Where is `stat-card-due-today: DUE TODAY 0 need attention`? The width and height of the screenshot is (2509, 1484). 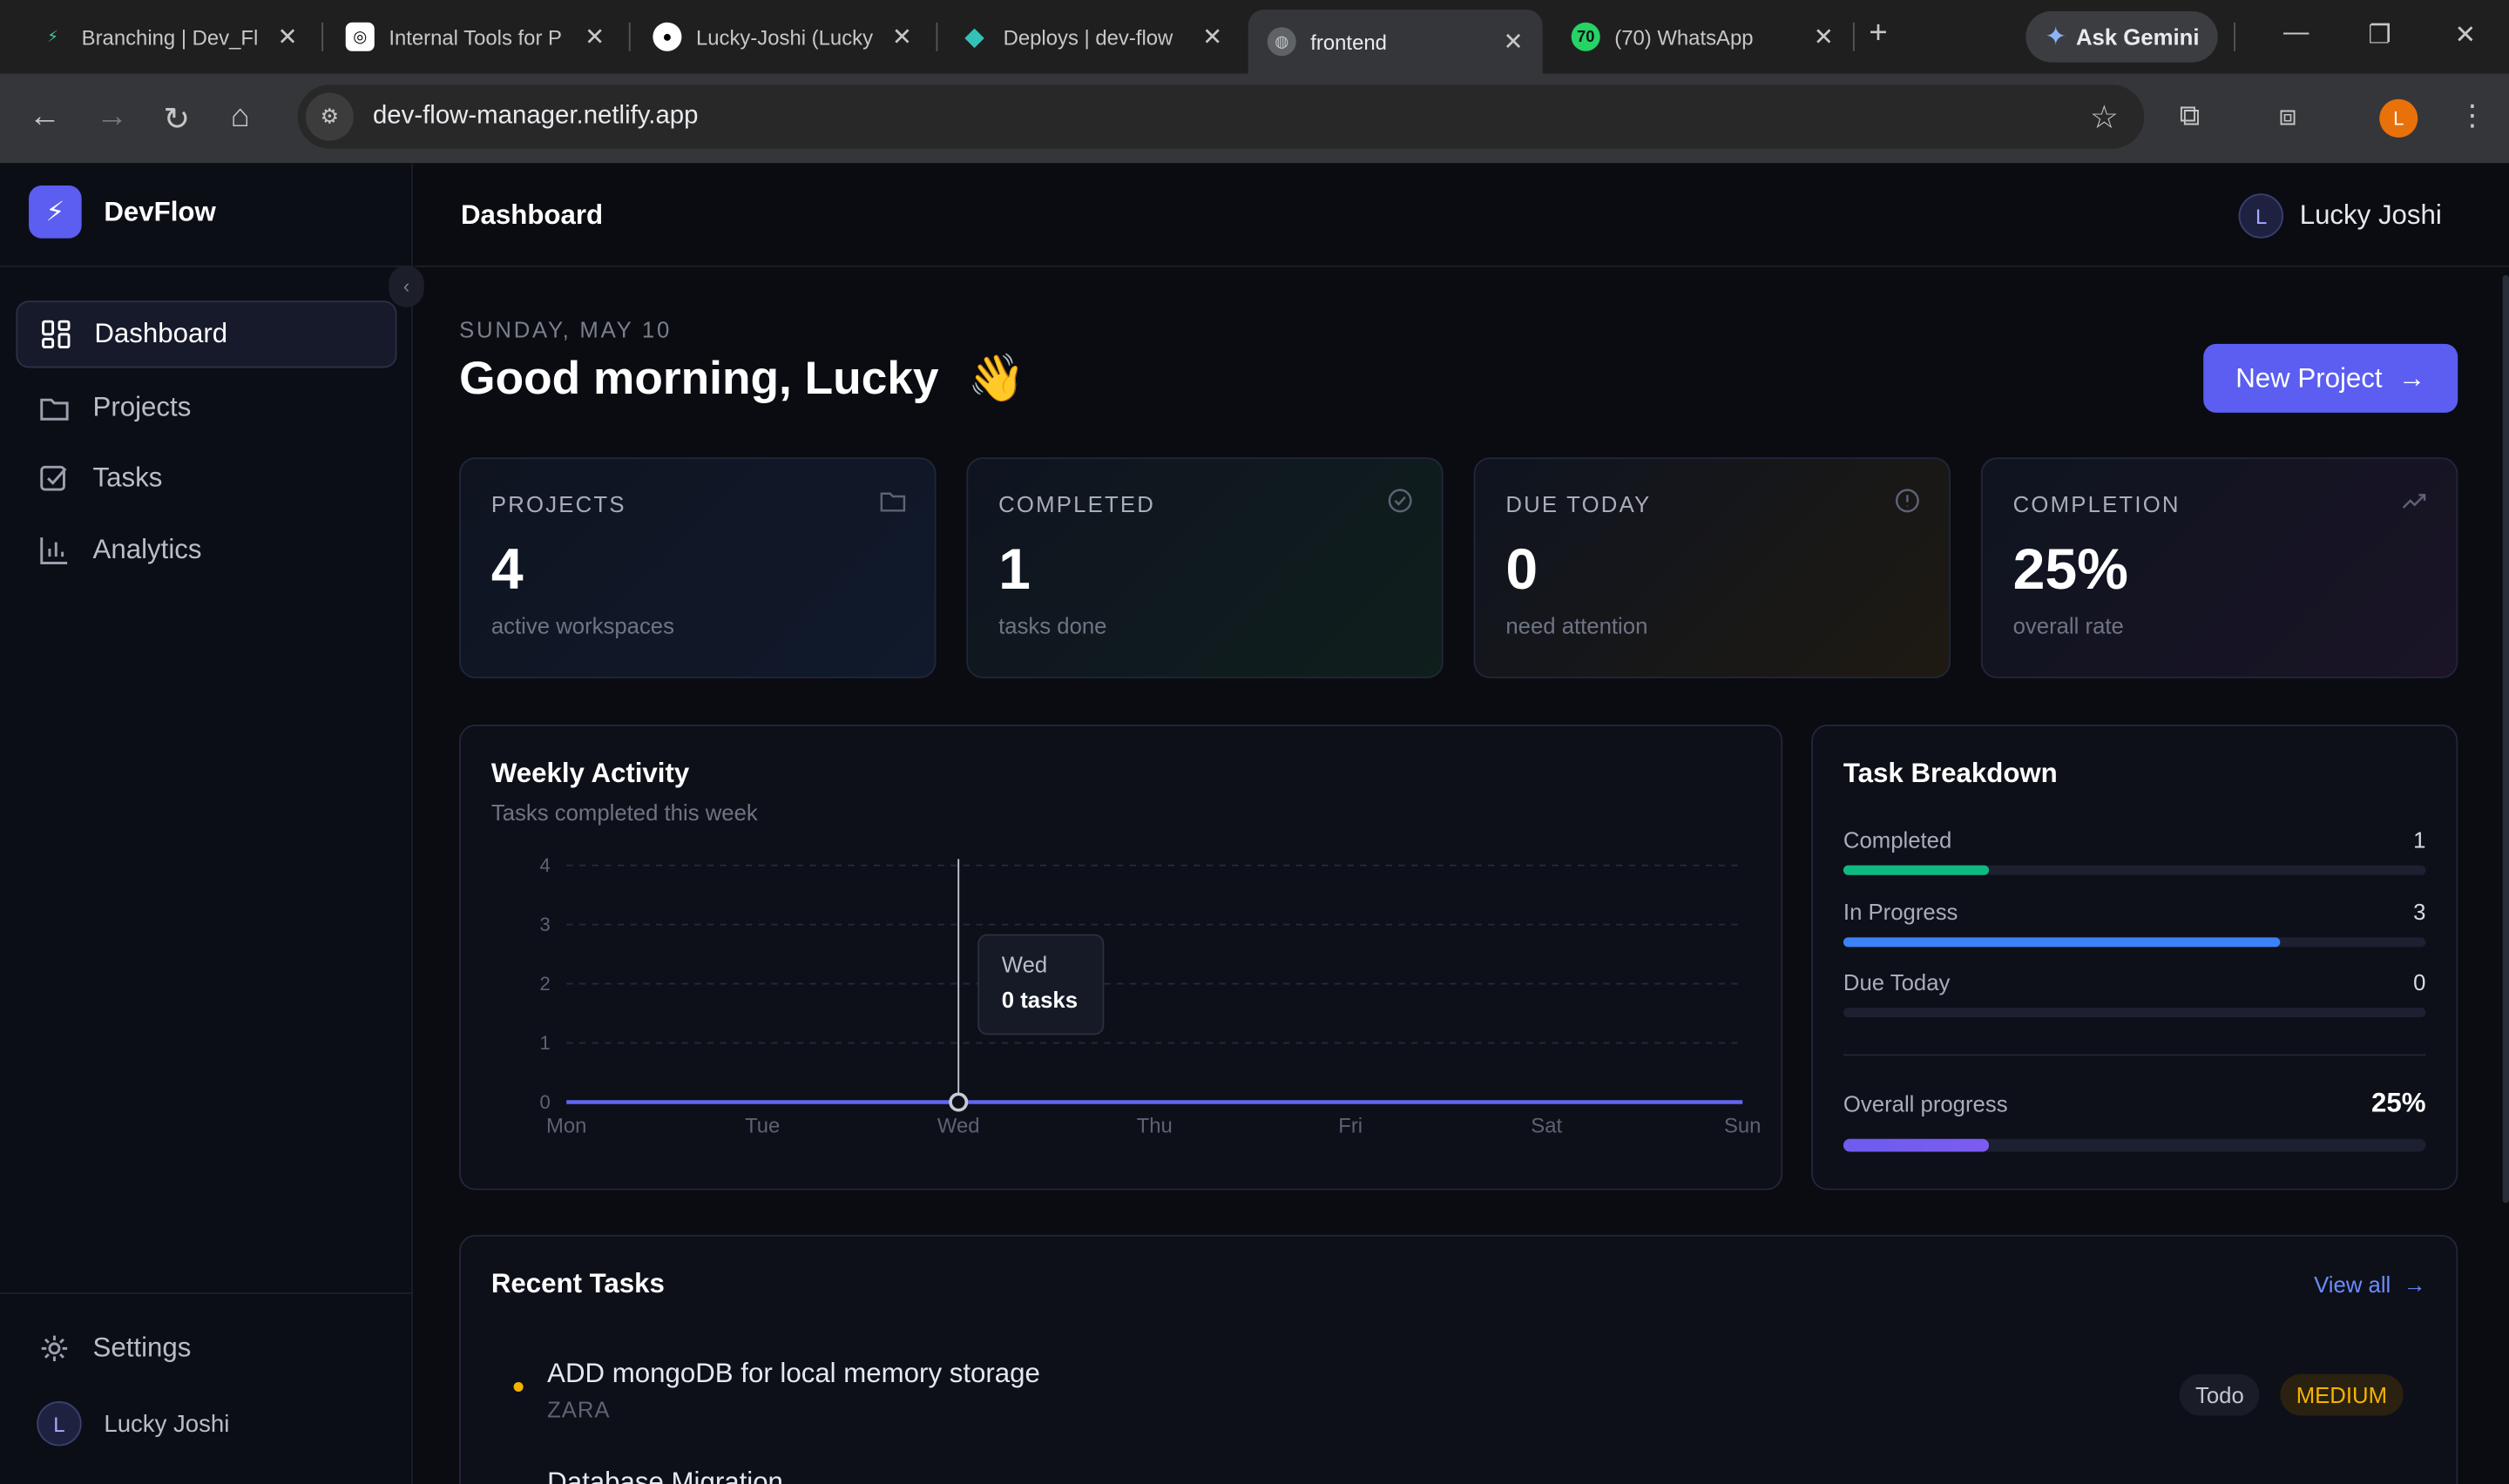 stat-card-due-today: DUE TODAY 0 need attention is located at coordinates (1712, 568).